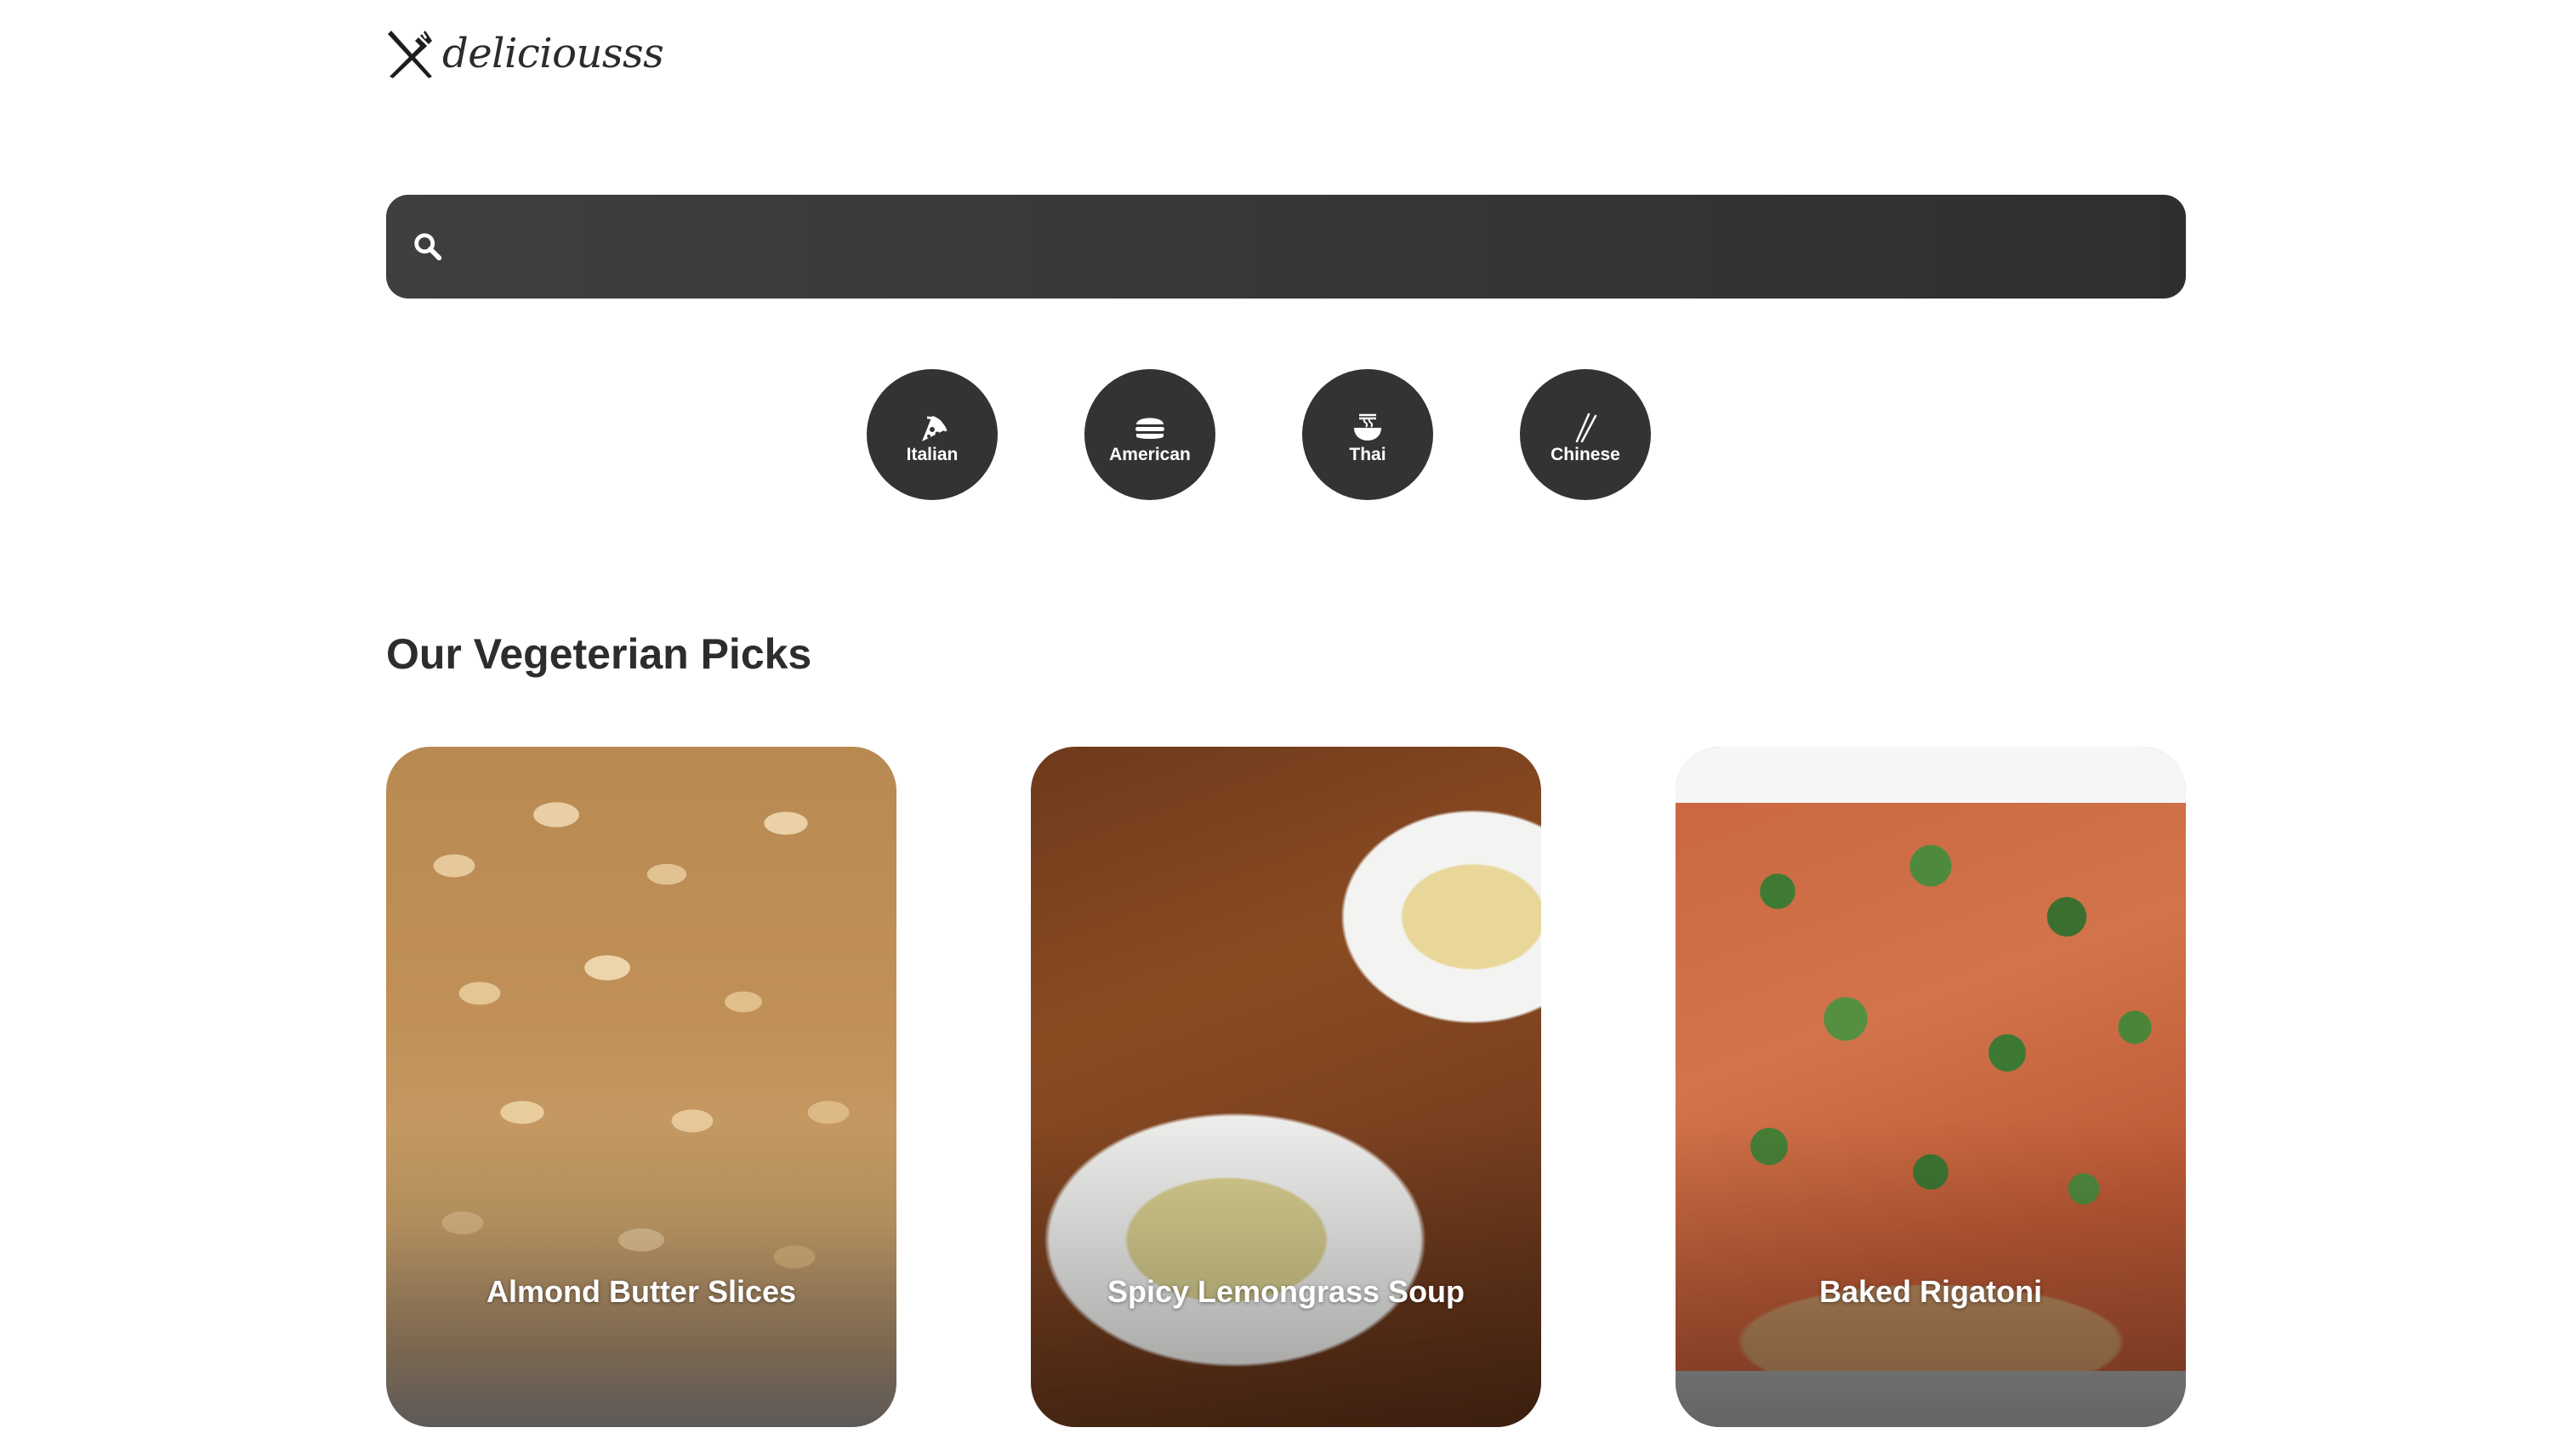  Describe the element at coordinates (1586, 454) in the screenshot. I see `category-label: Chinese` at that location.